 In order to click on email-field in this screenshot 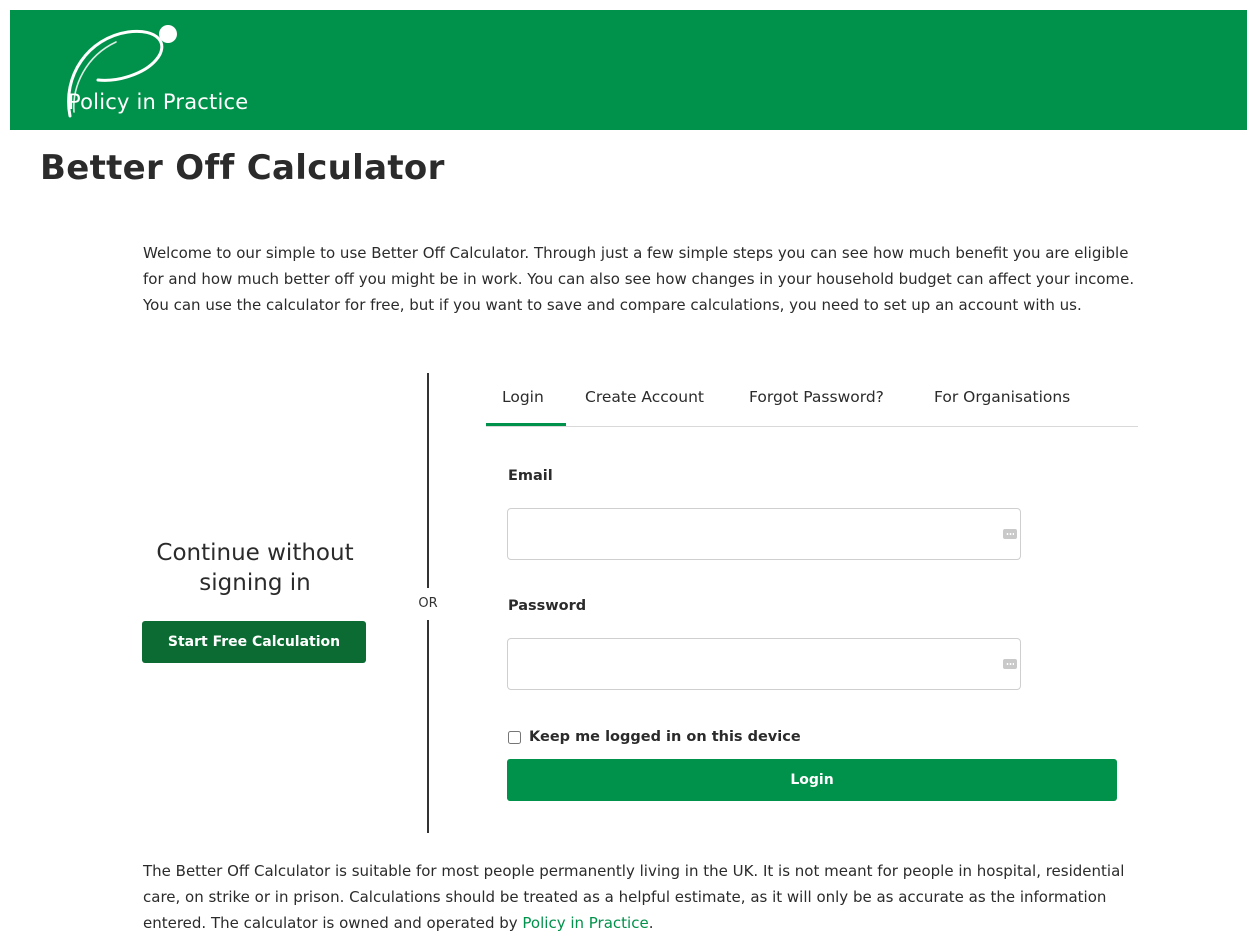, I will do `click(764, 534)`.